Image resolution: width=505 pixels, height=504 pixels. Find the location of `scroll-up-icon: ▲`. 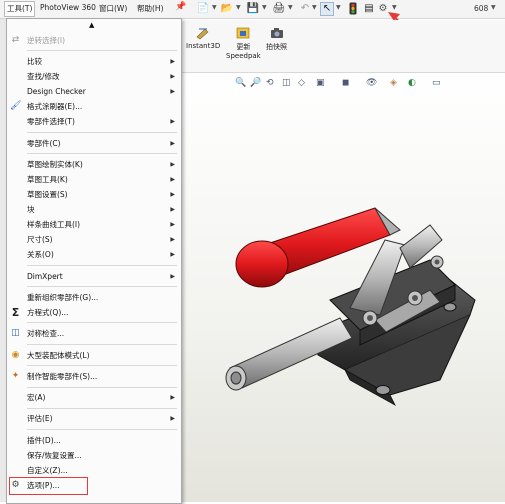

scroll-up-icon: ▲ is located at coordinates (91, 25).